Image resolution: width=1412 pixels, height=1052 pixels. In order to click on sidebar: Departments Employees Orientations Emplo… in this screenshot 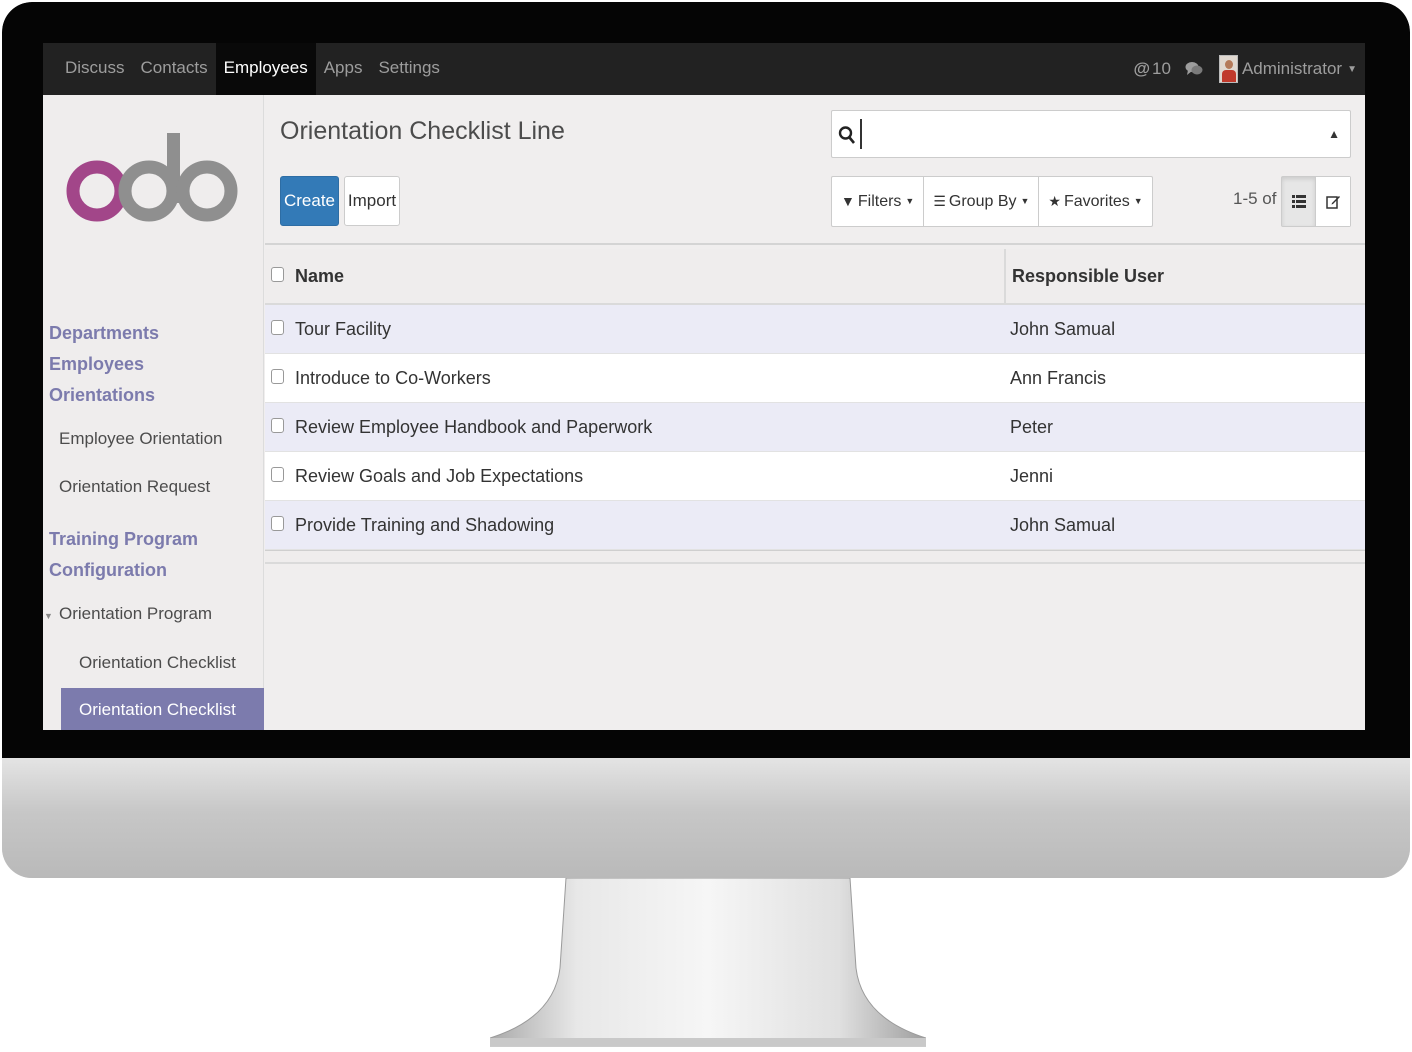, I will do `click(153, 412)`.